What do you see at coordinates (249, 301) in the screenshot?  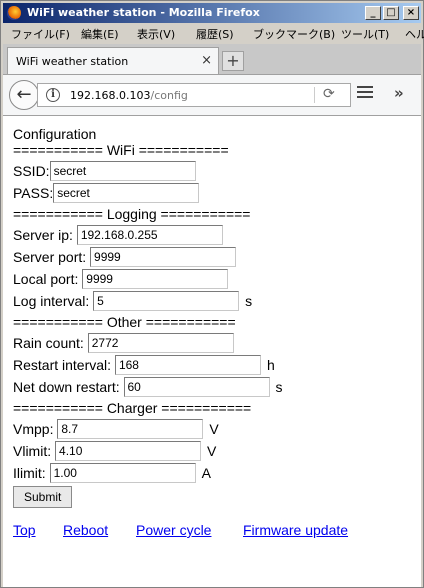 I see `log-interval-unit: s` at bounding box center [249, 301].